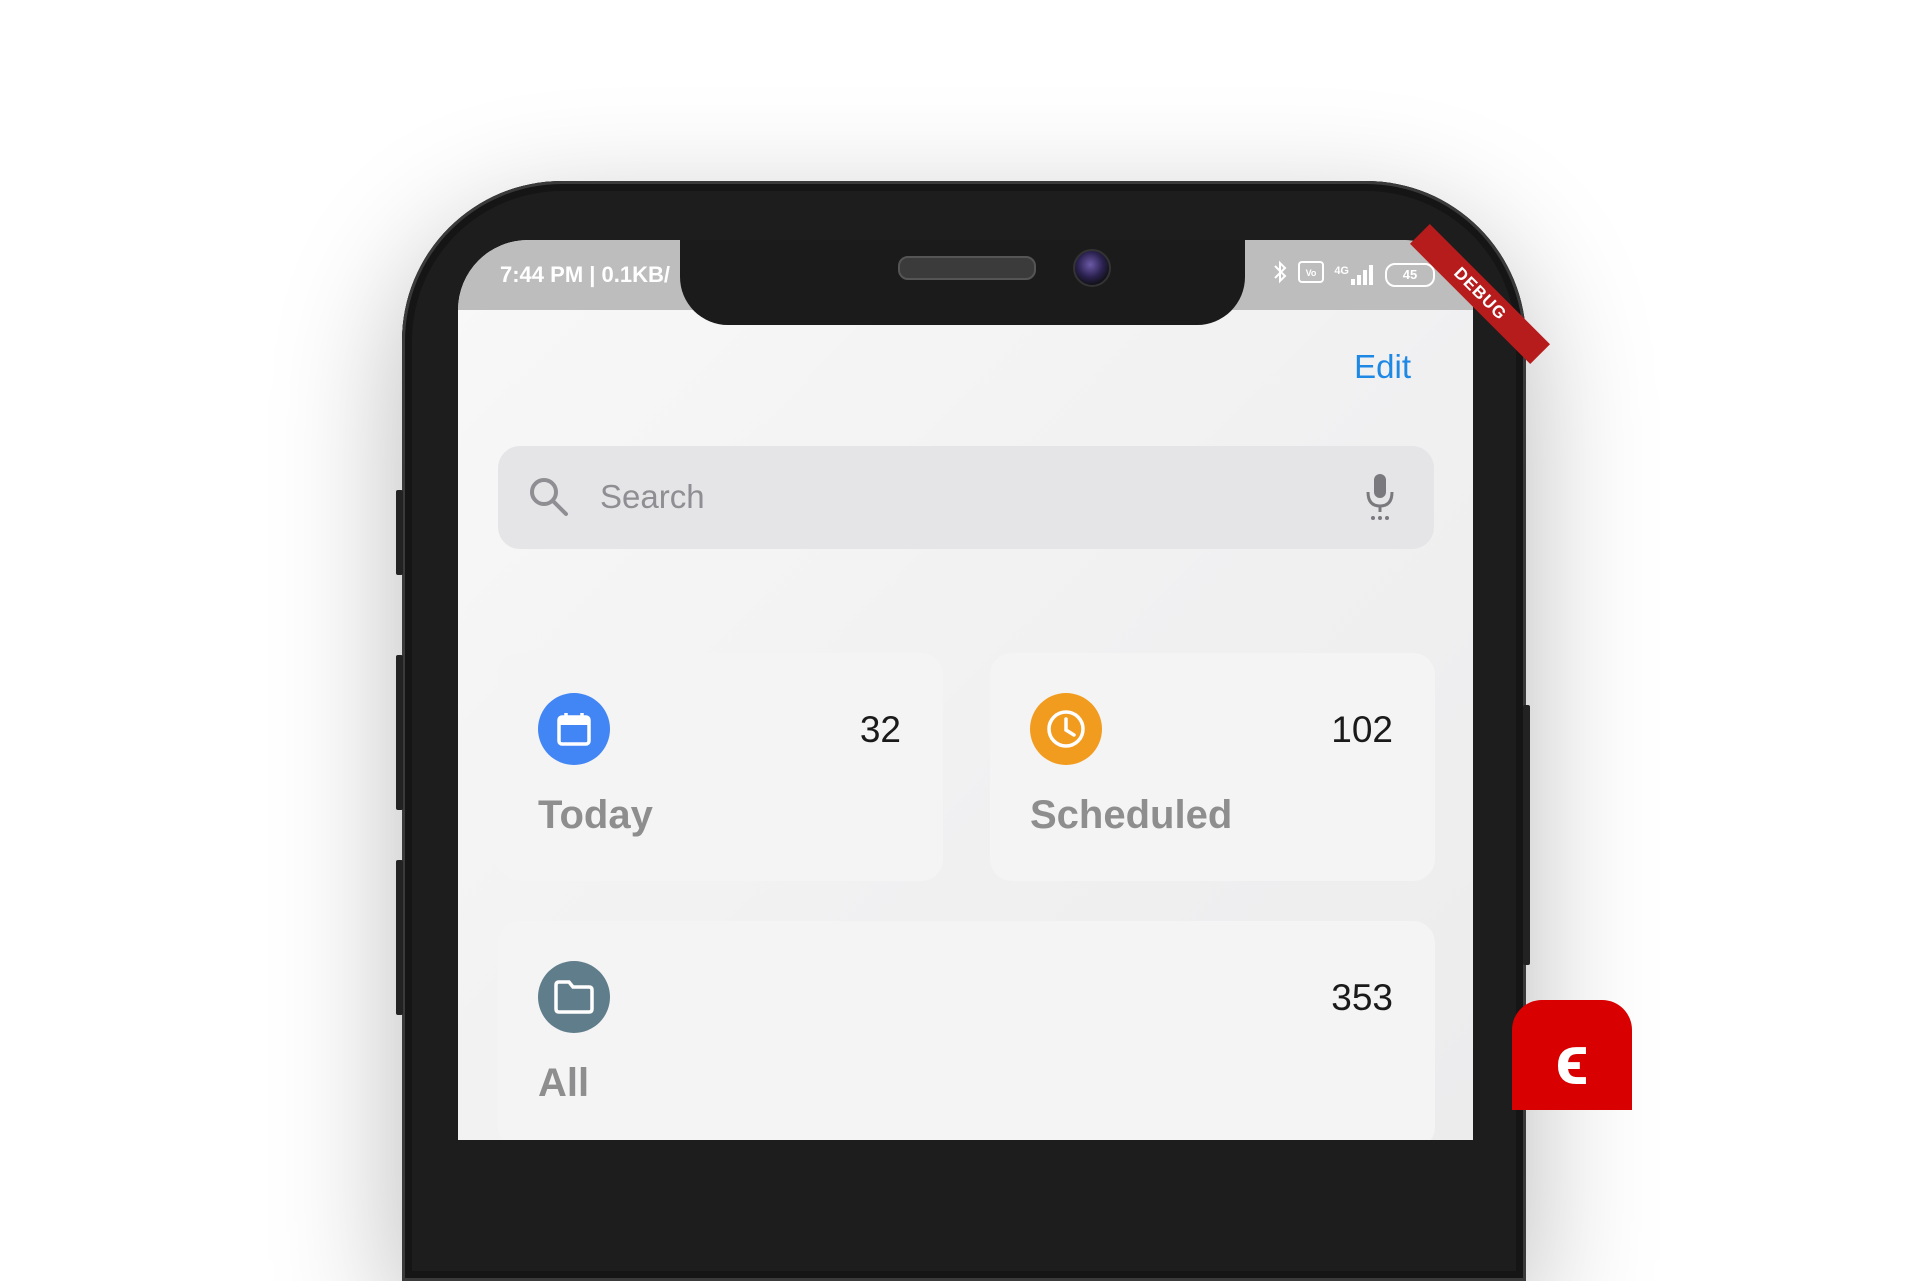 Image resolution: width=1920 pixels, height=1281 pixels. What do you see at coordinates (962, 282) in the screenshot?
I see `phone-notch` at bounding box center [962, 282].